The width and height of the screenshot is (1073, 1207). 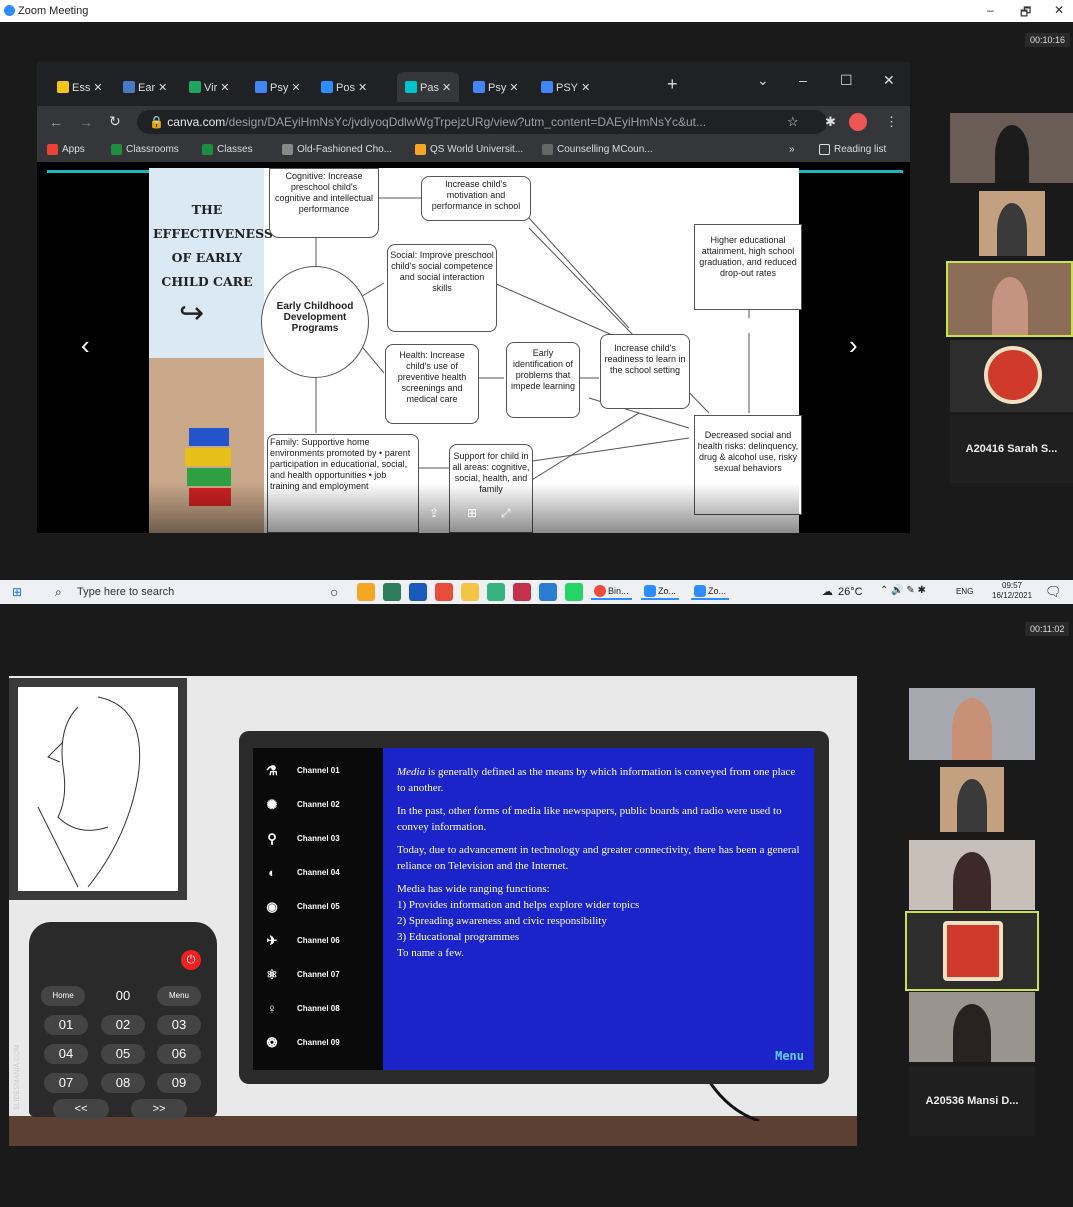 I want to click on channel-item: ⚛ Channel 07, so click(x=301, y=974).